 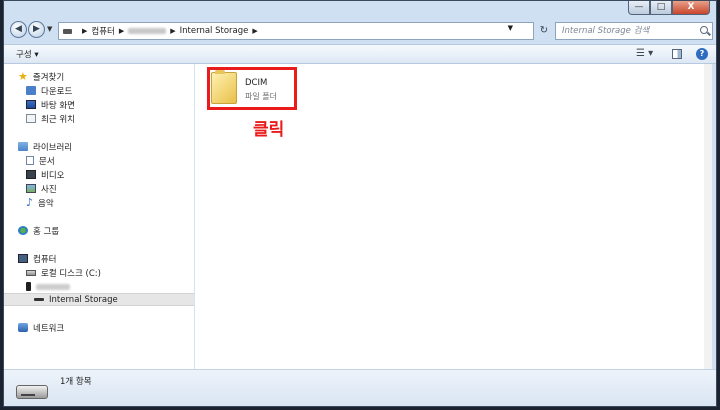 I want to click on pictures-icon, so click(x=31, y=188).